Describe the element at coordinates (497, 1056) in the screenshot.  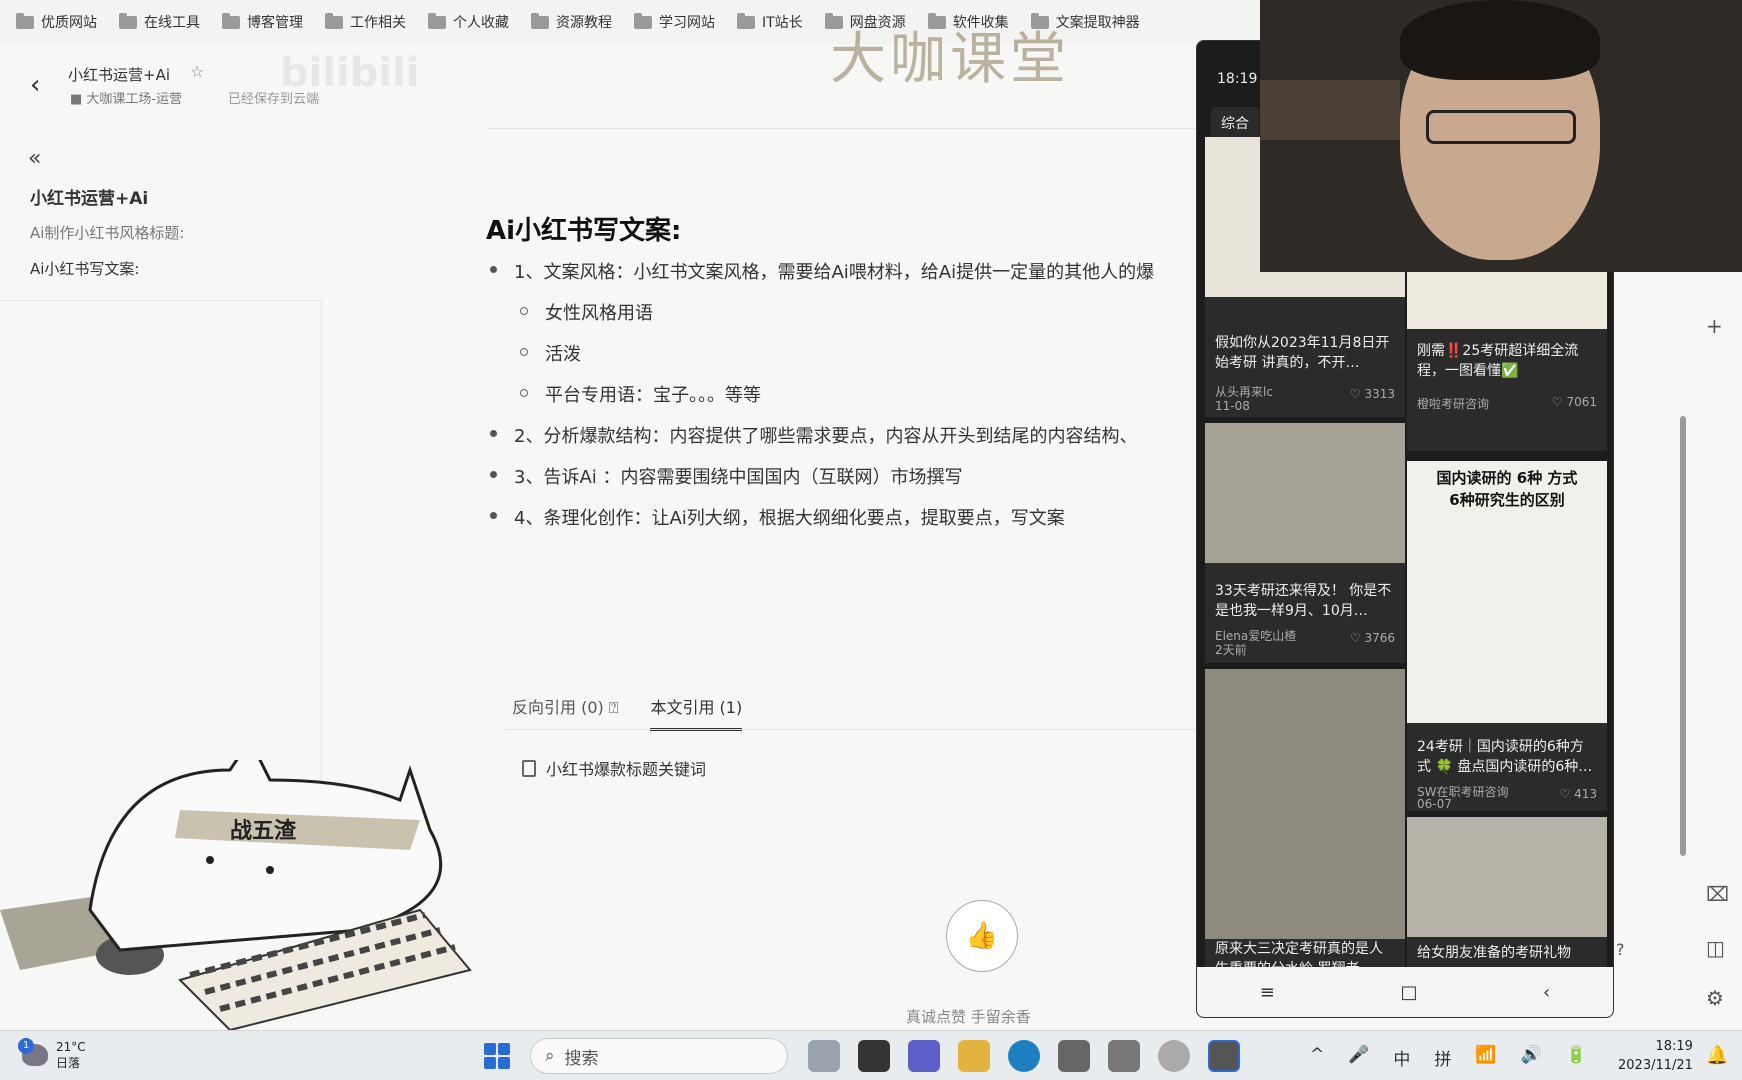
I see `start-button` at that location.